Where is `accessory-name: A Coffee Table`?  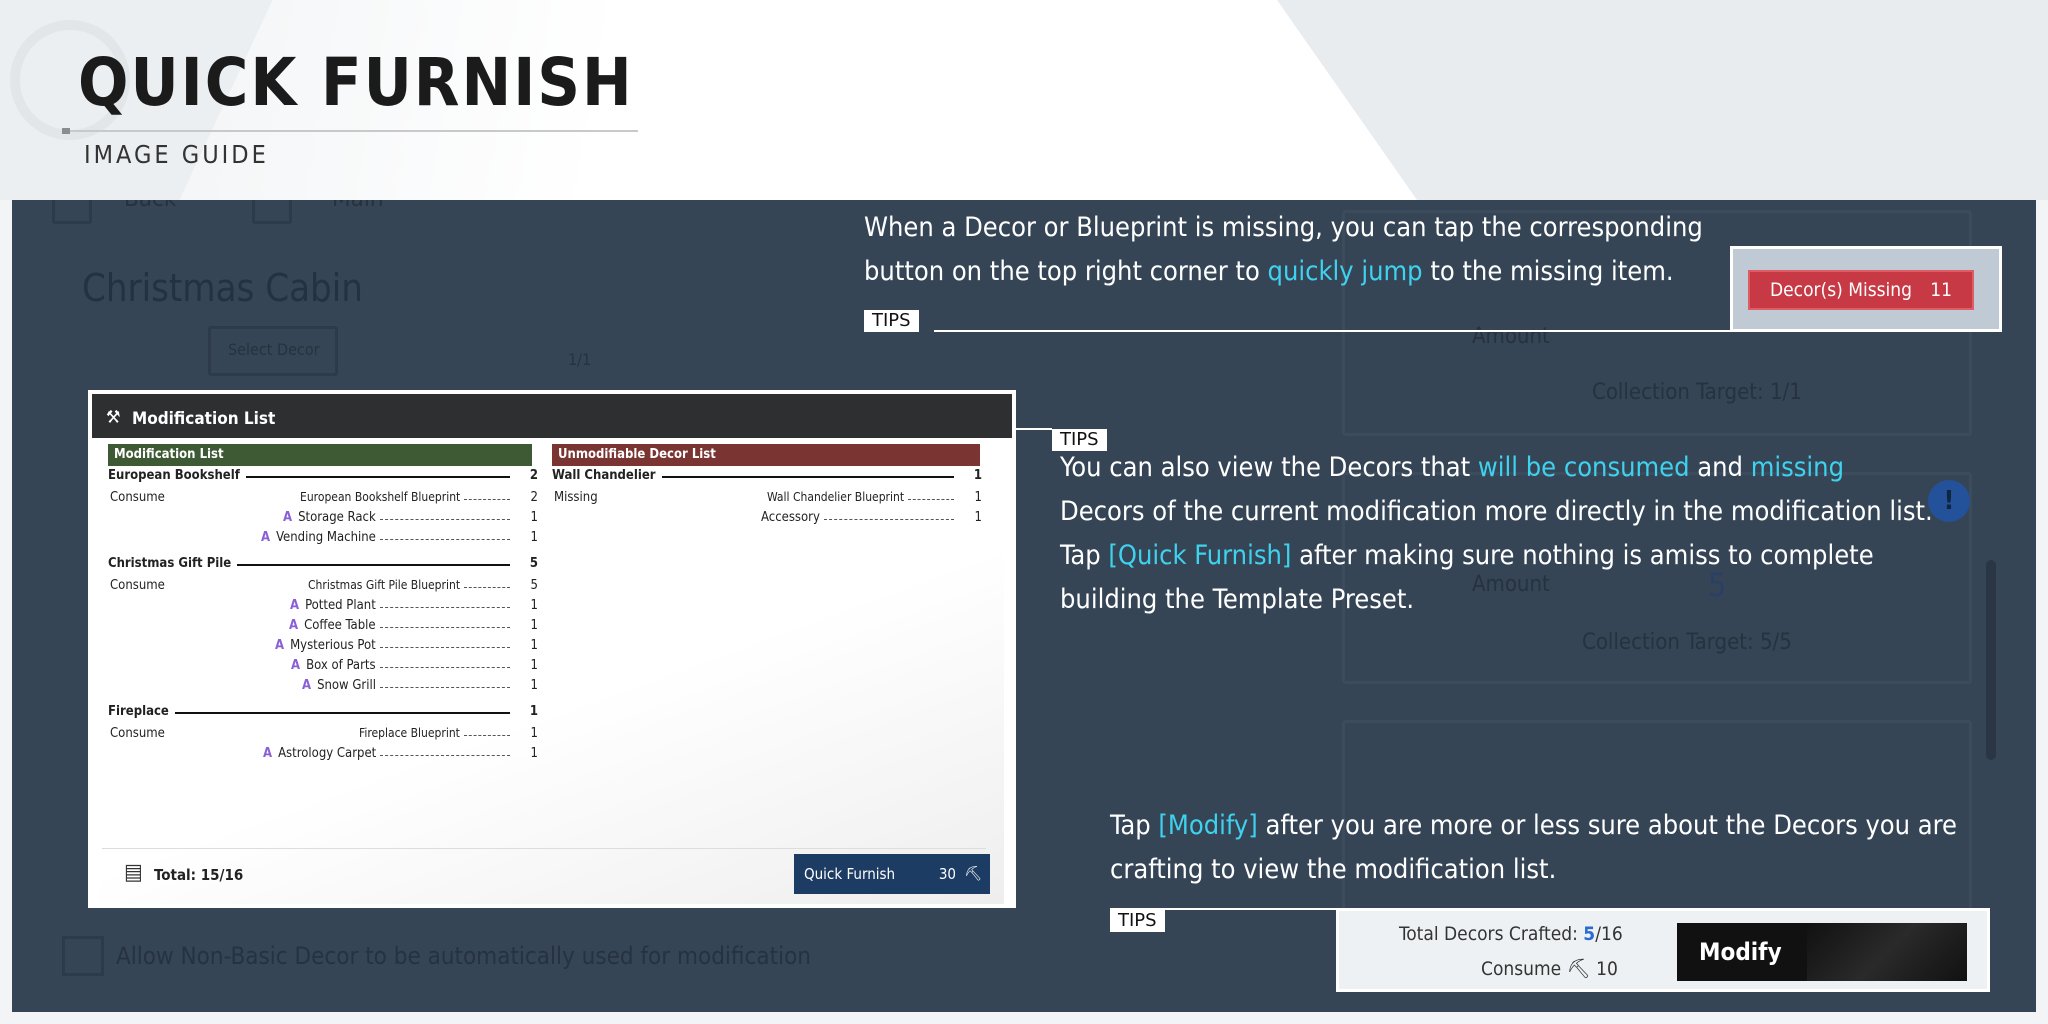 accessory-name: A Coffee Table is located at coordinates (332, 625).